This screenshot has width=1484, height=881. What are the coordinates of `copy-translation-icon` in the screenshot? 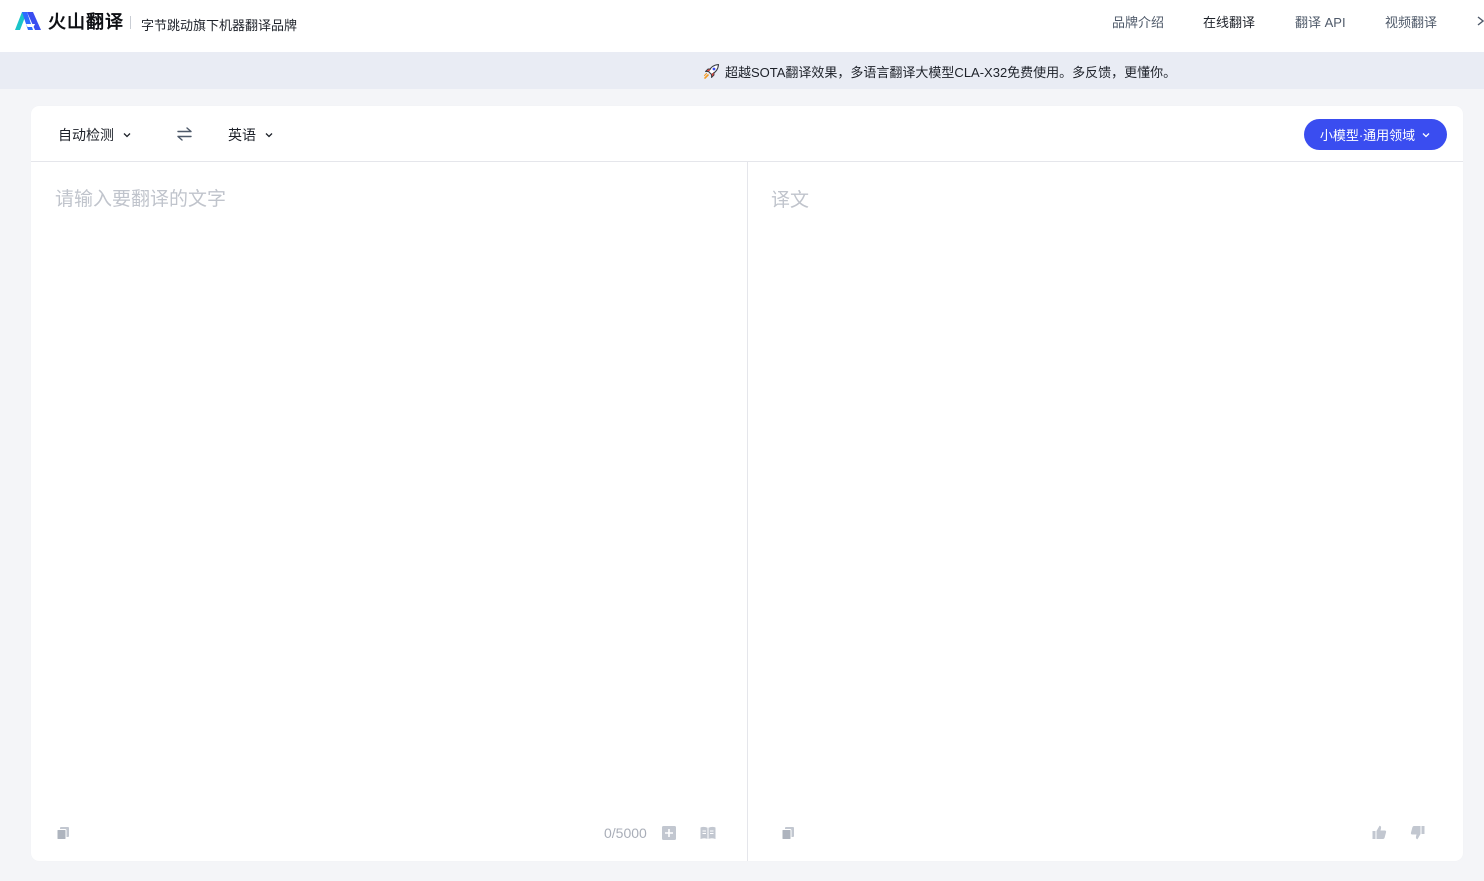 It's located at (788, 833).